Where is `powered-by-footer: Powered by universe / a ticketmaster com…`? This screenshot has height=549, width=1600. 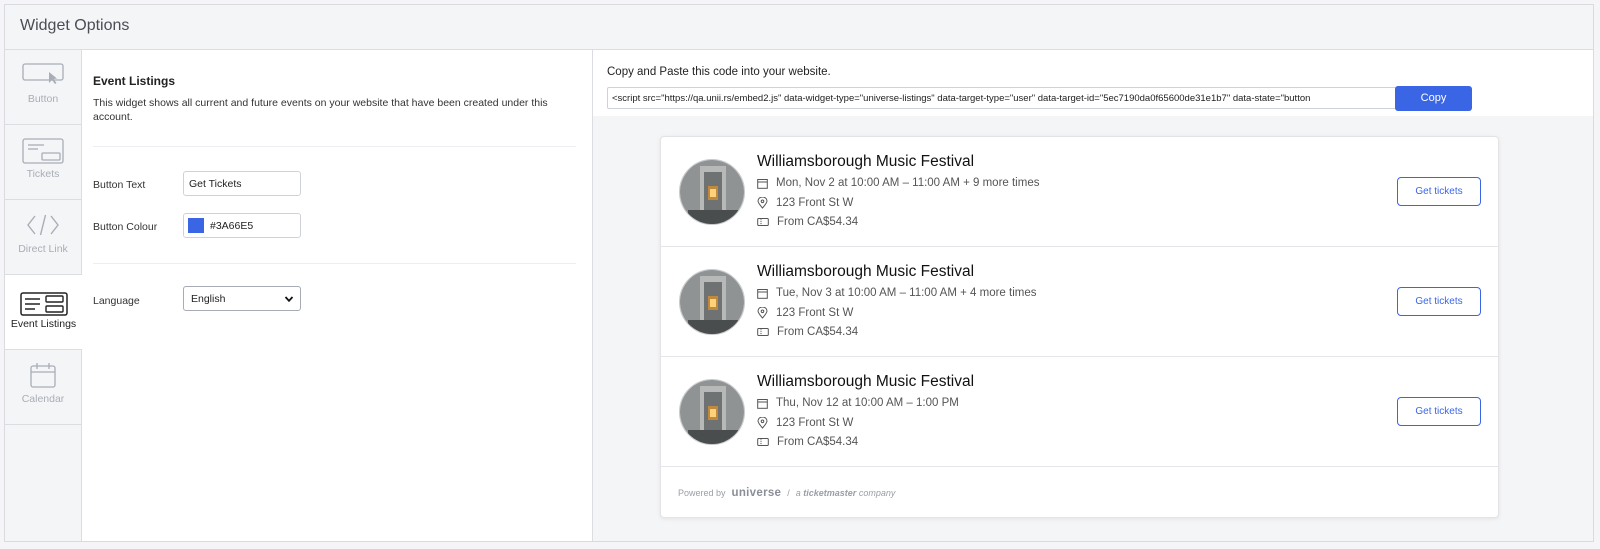 powered-by-footer: Powered by universe / a ticketmaster com… is located at coordinates (786, 493).